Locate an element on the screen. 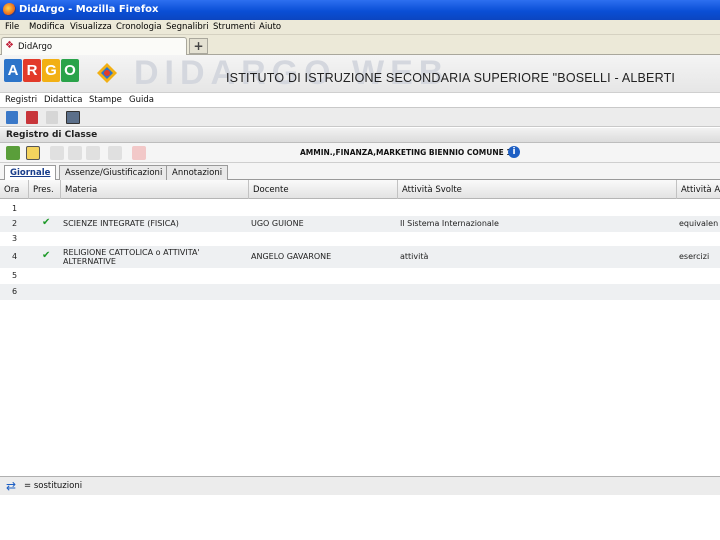 The width and height of the screenshot is (720, 540). argo-logo-letter-r: R is located at coordinates (32, 70).